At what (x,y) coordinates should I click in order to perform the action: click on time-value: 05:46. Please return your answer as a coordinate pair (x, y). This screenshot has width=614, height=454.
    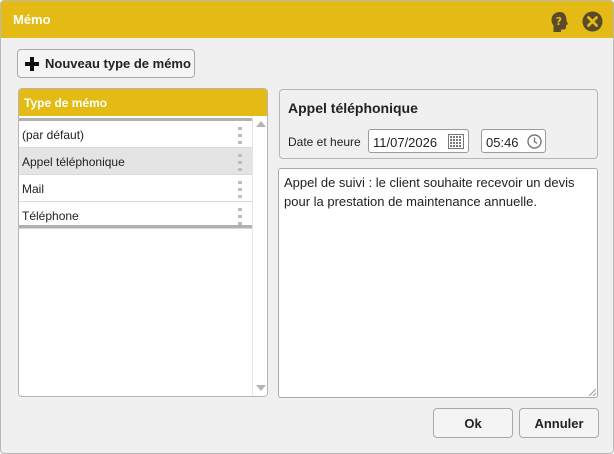
    Looking at the image, I should click on (502, 142).